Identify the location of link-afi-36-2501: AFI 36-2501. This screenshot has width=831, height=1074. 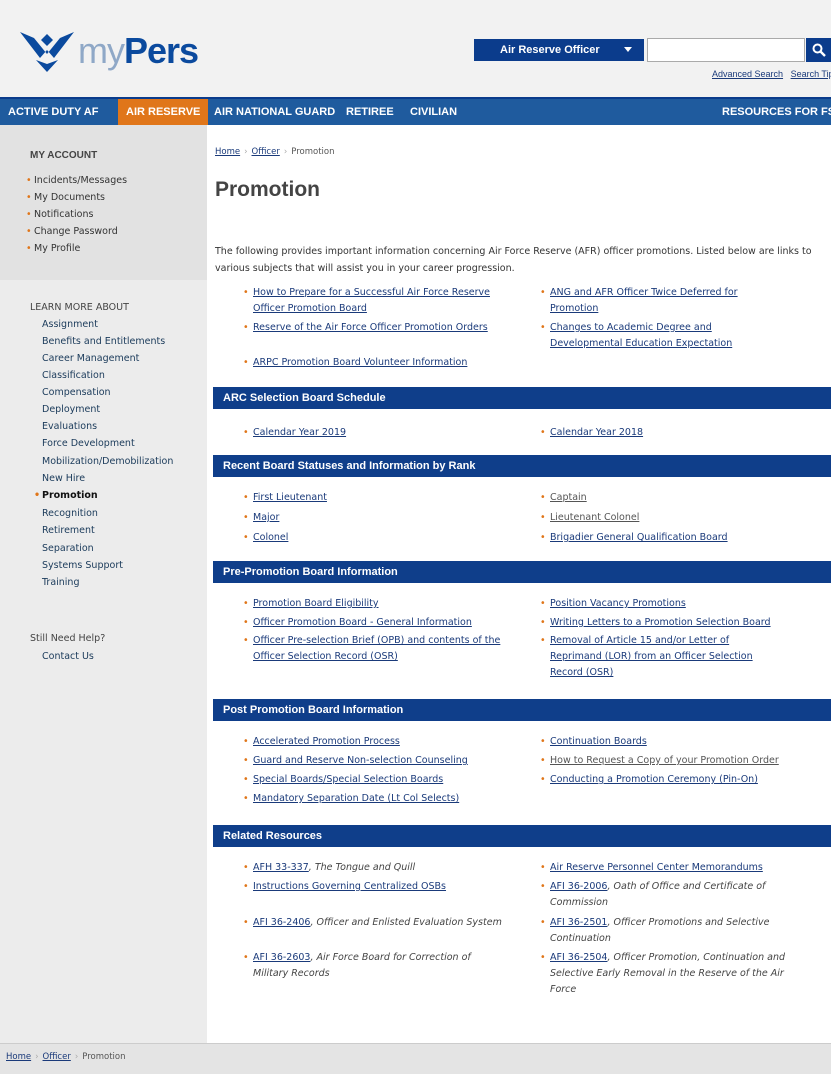
(578, 922).